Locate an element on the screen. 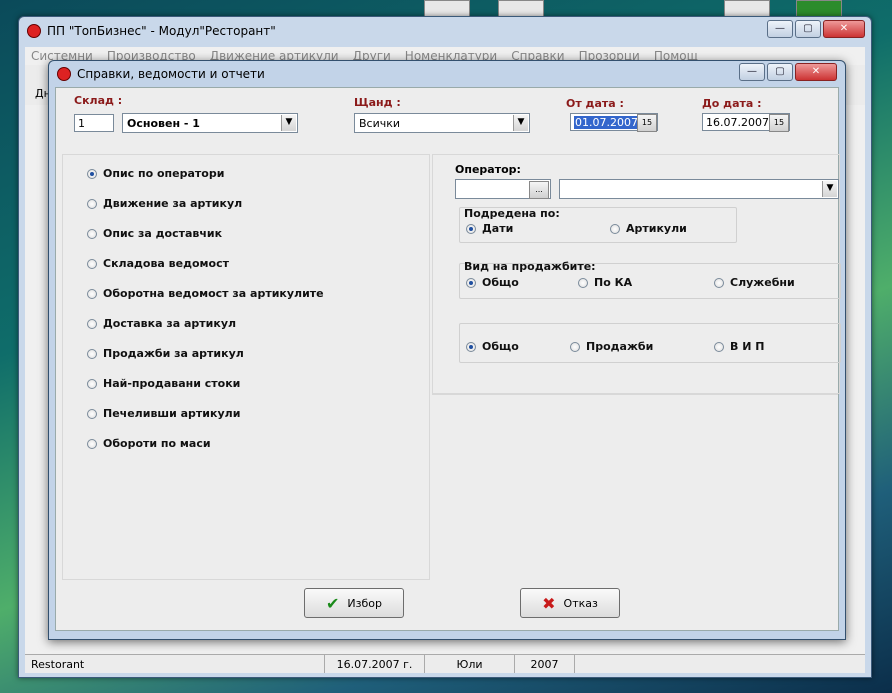 The height and width of the screenshot is (693, 892). report-option: Продажби за артикул is located at coordinates (165, 353).